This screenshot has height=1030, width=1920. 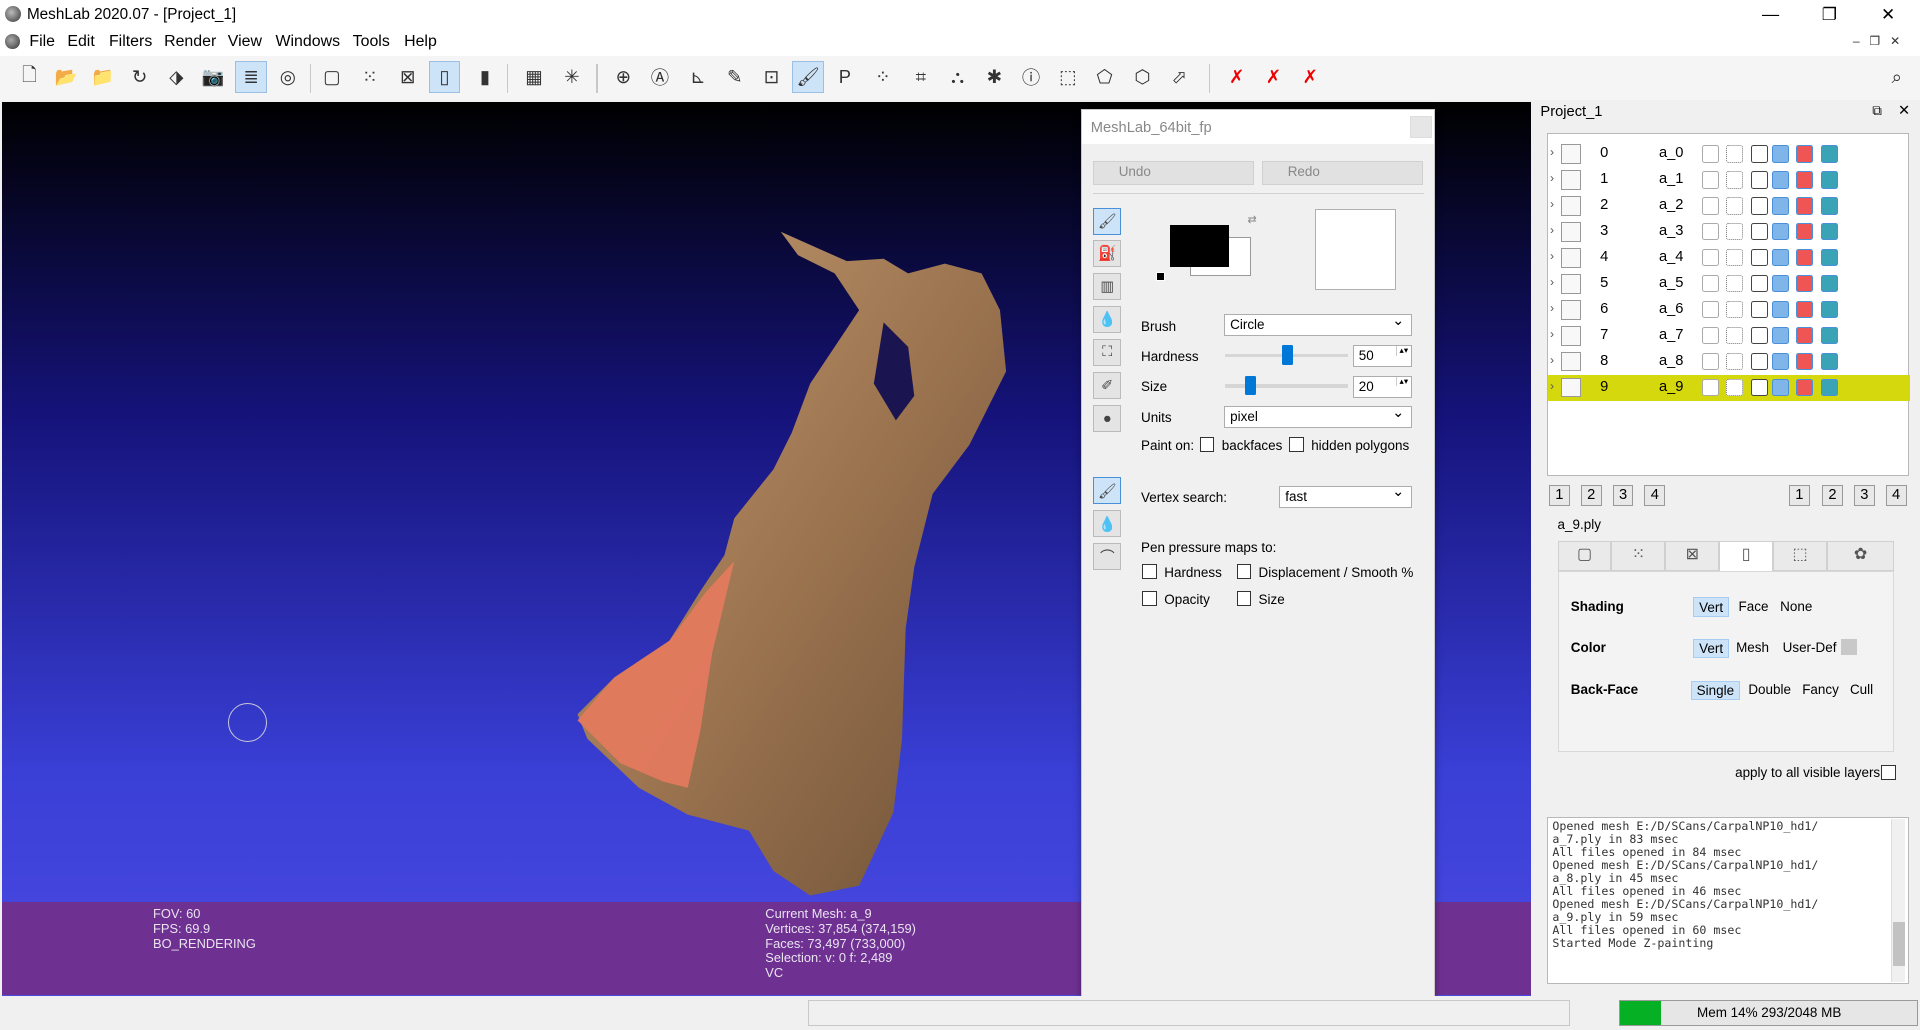 I want to click on annotation-icon: Ⓐ, so click(x=660, y=77).